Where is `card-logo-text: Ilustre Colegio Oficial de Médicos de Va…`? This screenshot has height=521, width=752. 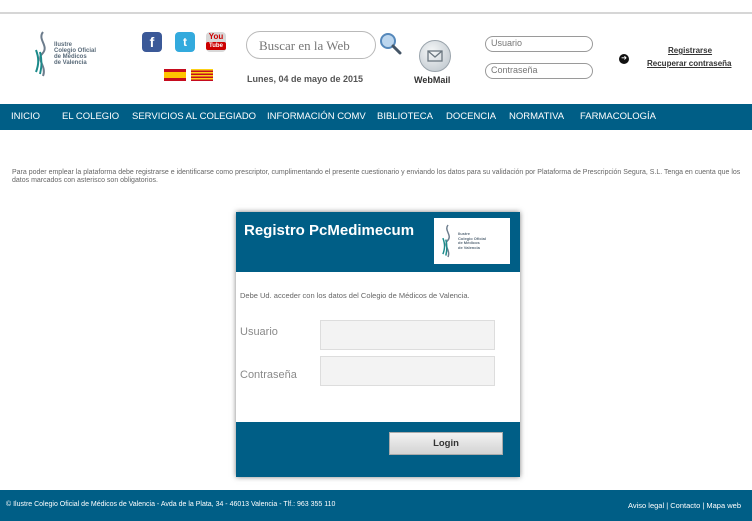
card-logo-text: Ilustre Colegio Oficial de Médicos de Va… is located at coordinates (472, 240).